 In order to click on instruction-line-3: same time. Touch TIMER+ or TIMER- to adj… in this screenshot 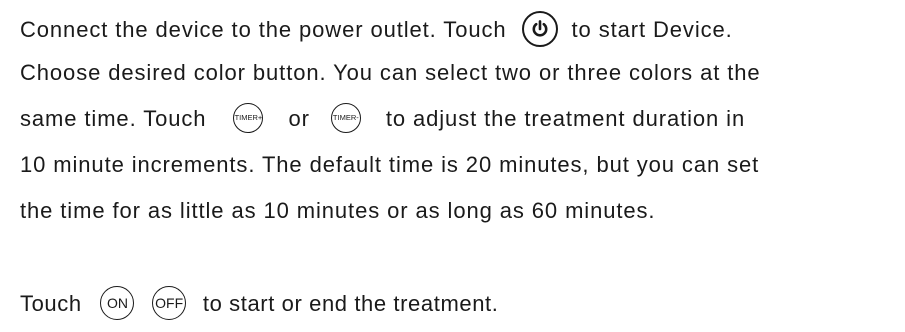, I will do `click(383, 118)`.